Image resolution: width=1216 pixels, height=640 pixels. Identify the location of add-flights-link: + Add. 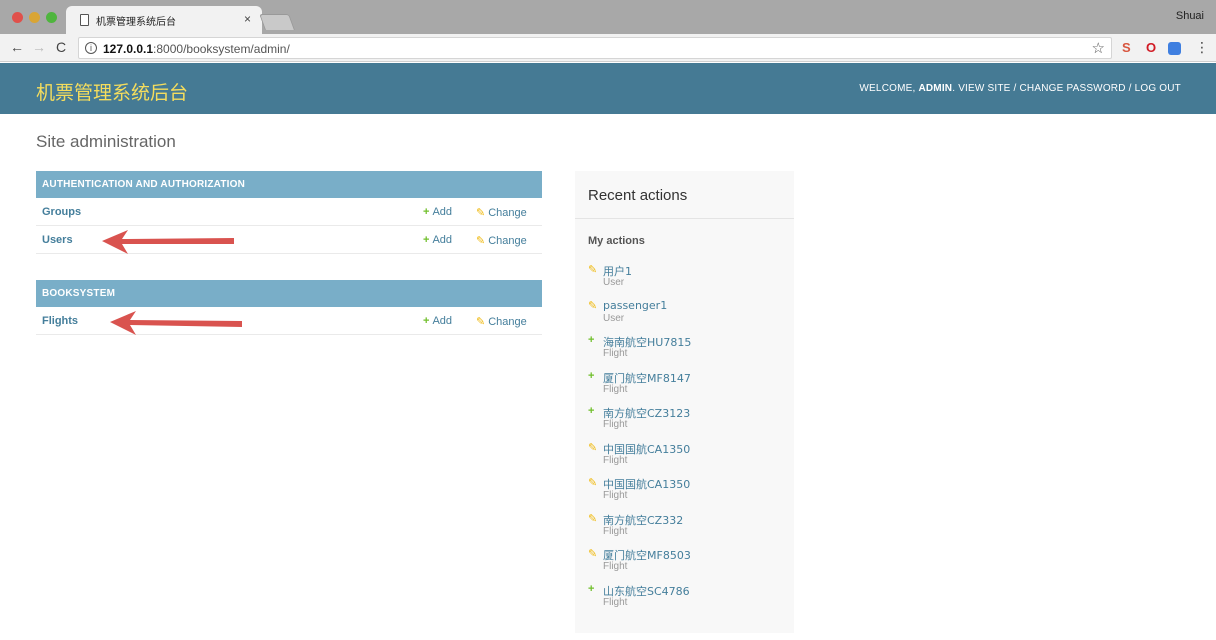
(437, 321).